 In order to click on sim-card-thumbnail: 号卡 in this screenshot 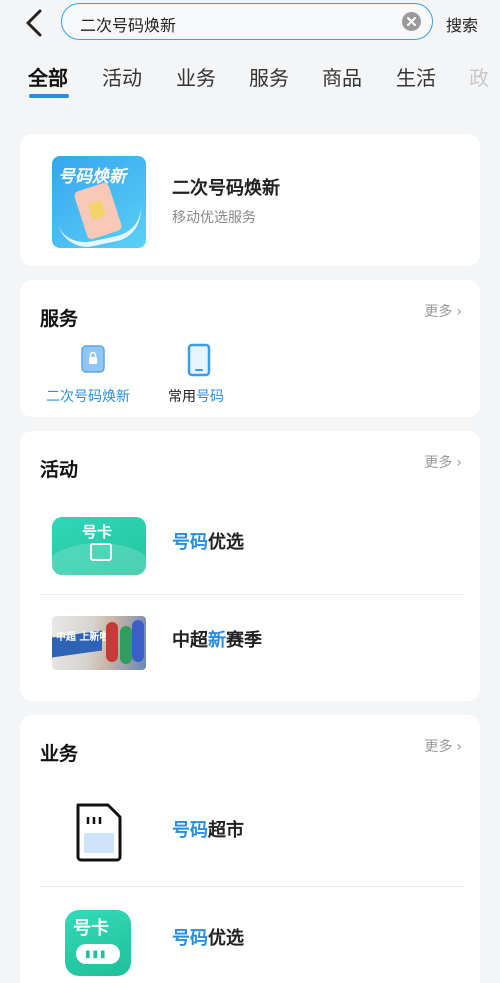, I will do `click(99, 546)`.